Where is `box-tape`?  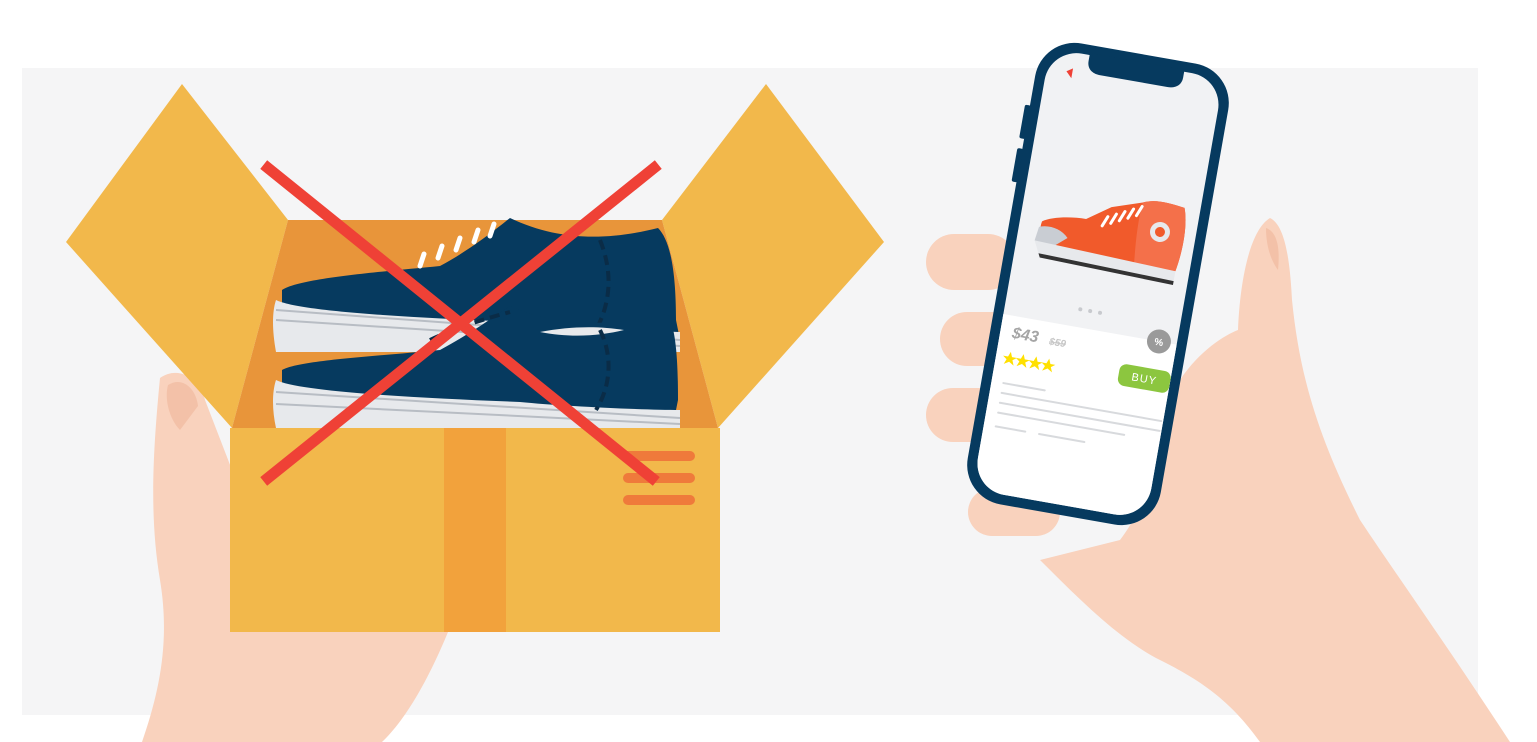 box-tape is located at coordinates (475, 530).